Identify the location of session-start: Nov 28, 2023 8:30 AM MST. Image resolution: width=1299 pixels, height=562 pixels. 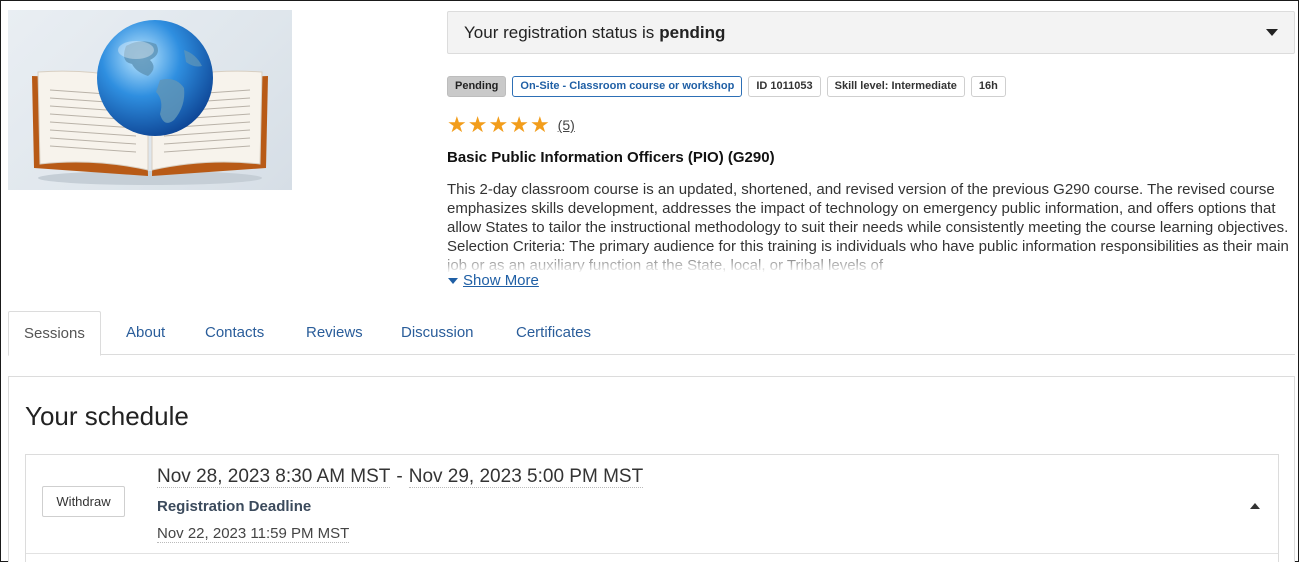
(274, 477).